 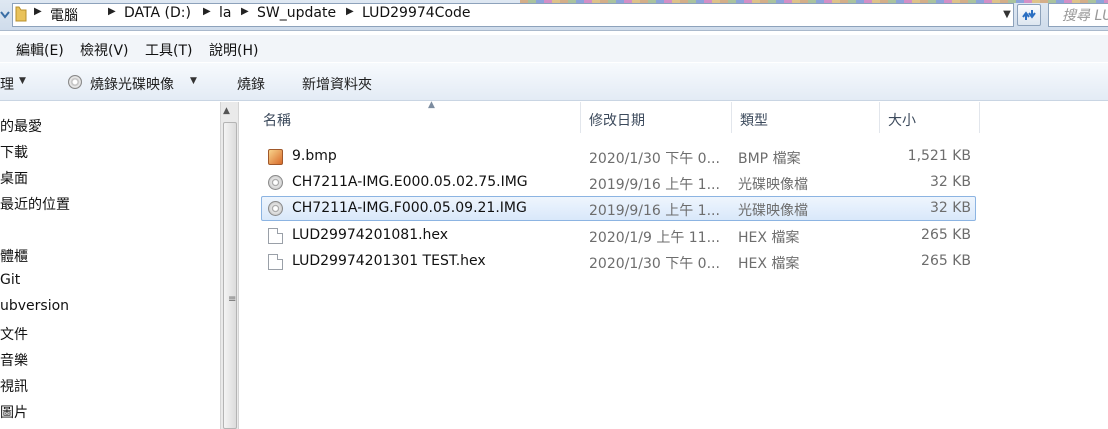 I want to click on nav-item-desktop: 桌面, so click(x=14, y=178).